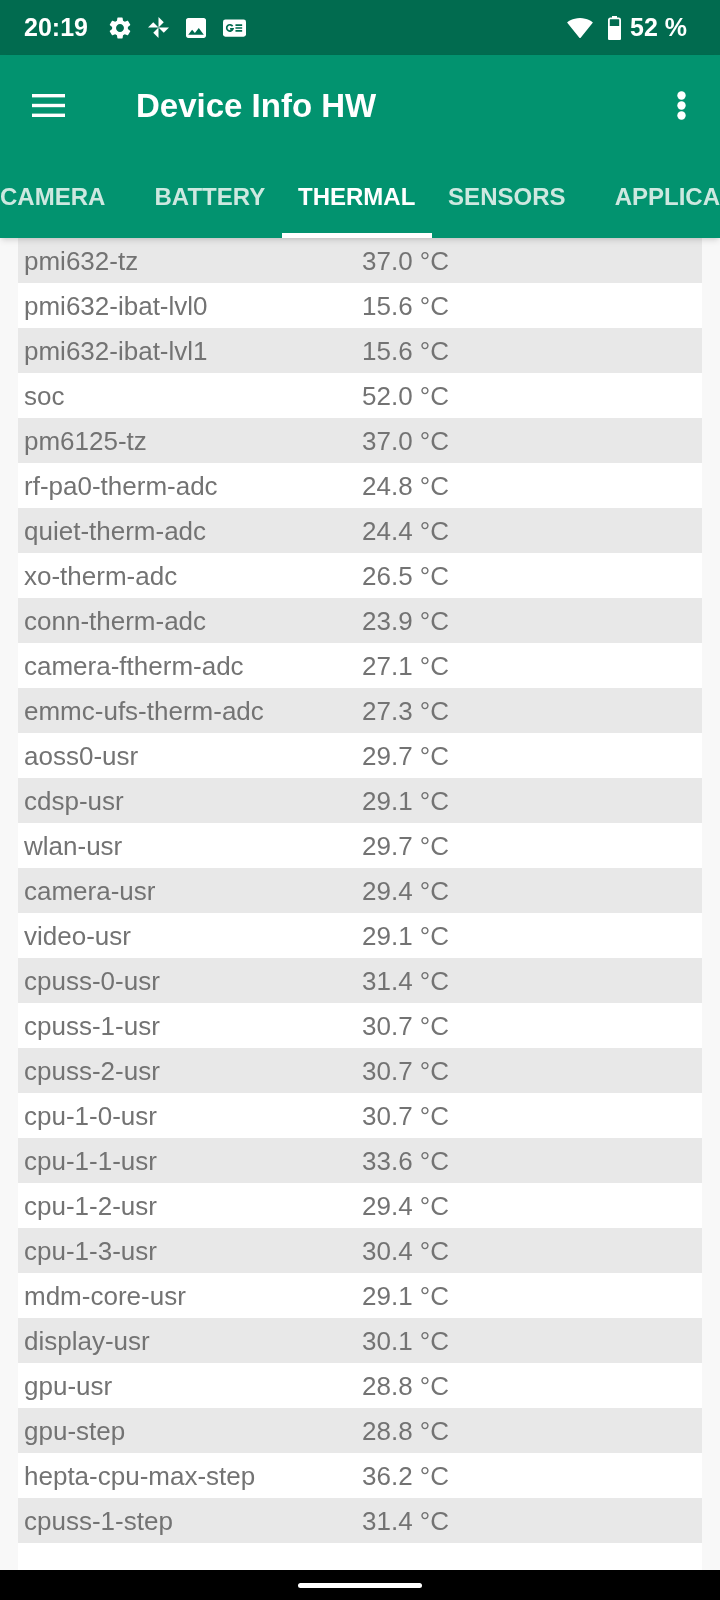  What do you see at coordinates (134, 665) in the screenshot?
I see `sensor-name: camera-ftherm-adc` at bounding box center [134, 665].